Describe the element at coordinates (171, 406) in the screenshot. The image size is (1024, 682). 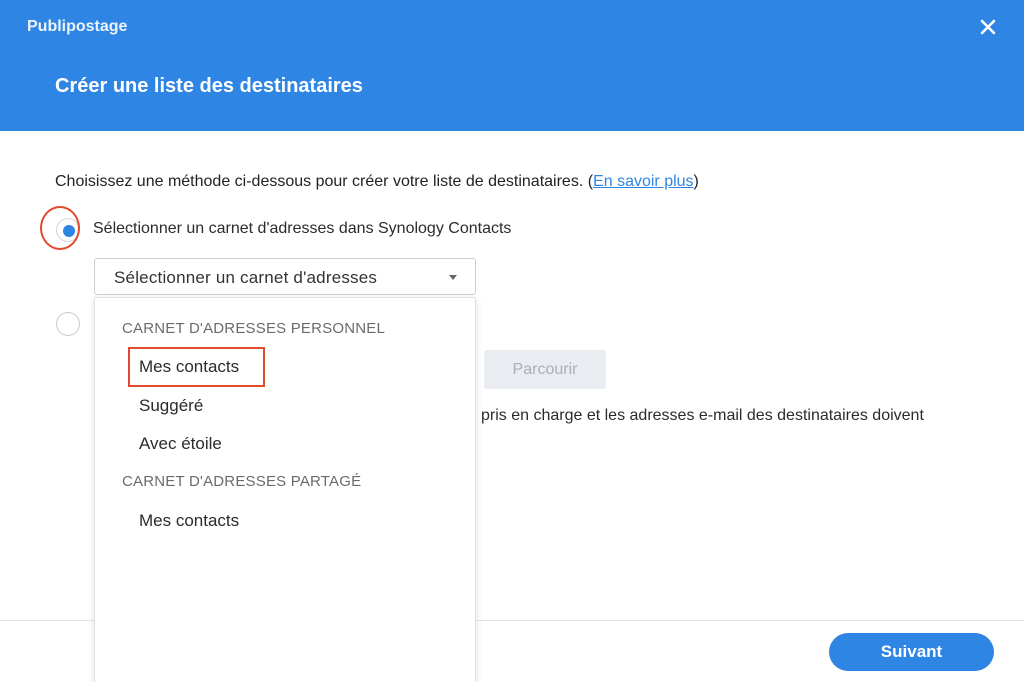
I see `dropdown-item-suggere: Suggéré` at that location.